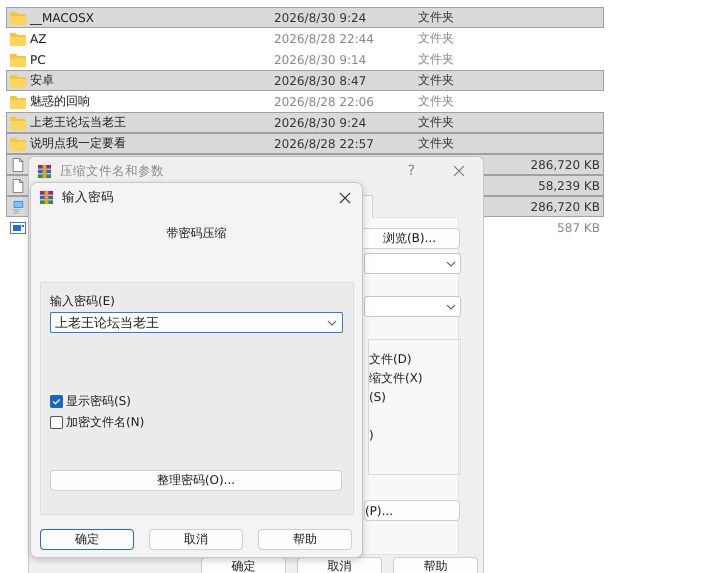 The height and width of the screenshot is (573, 728). Describe the element at coordinates (83, 301) in the screenshot. I see `password-label: 输入密码(E)` at that location.